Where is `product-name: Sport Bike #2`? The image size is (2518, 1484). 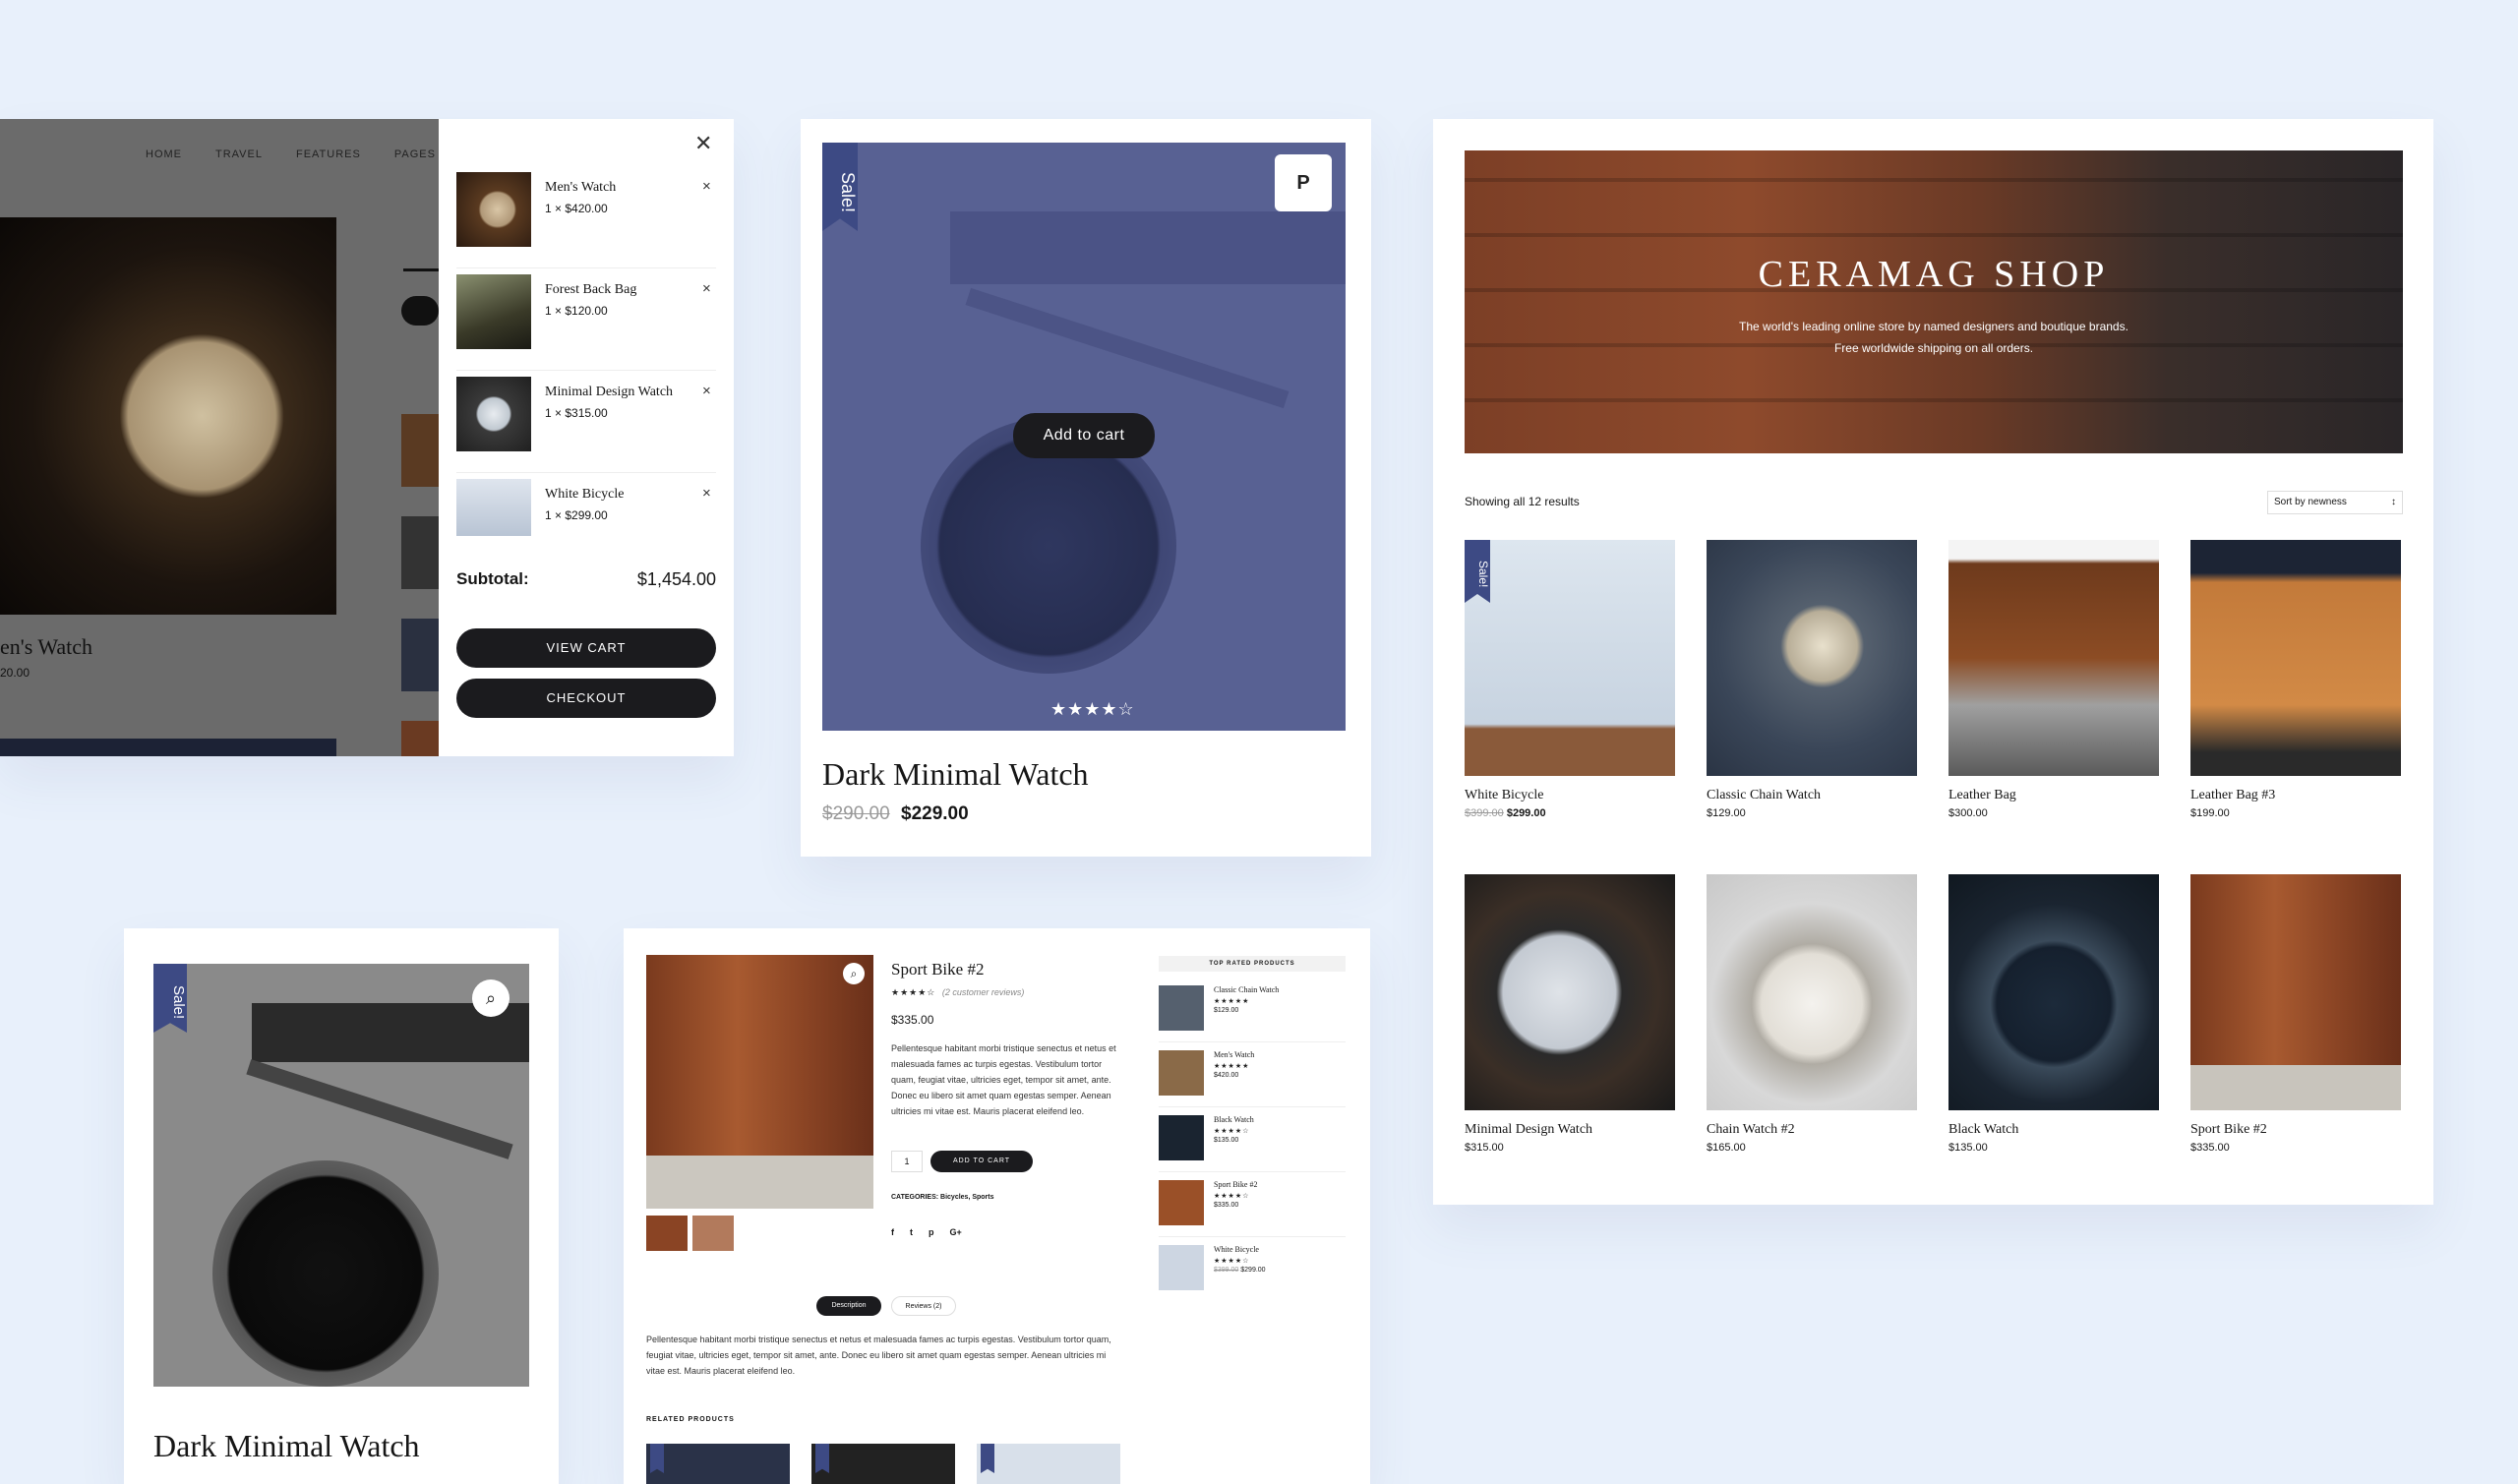
product-name: Sport Bike #2 is located at coordinates (2295, 1130).